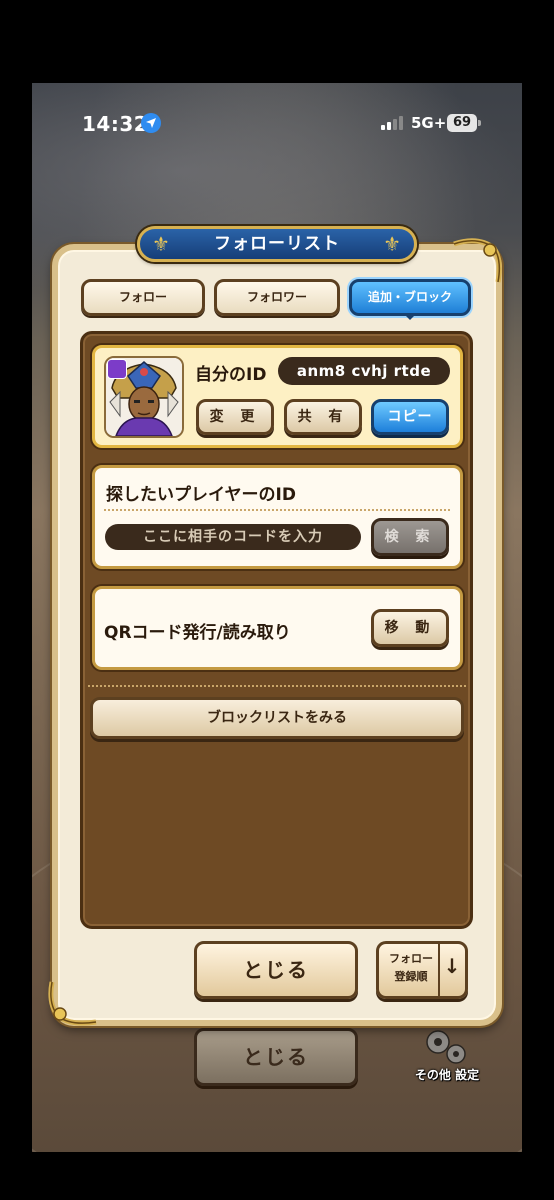  I want to click on close-button: とじる, so click(276, 970).